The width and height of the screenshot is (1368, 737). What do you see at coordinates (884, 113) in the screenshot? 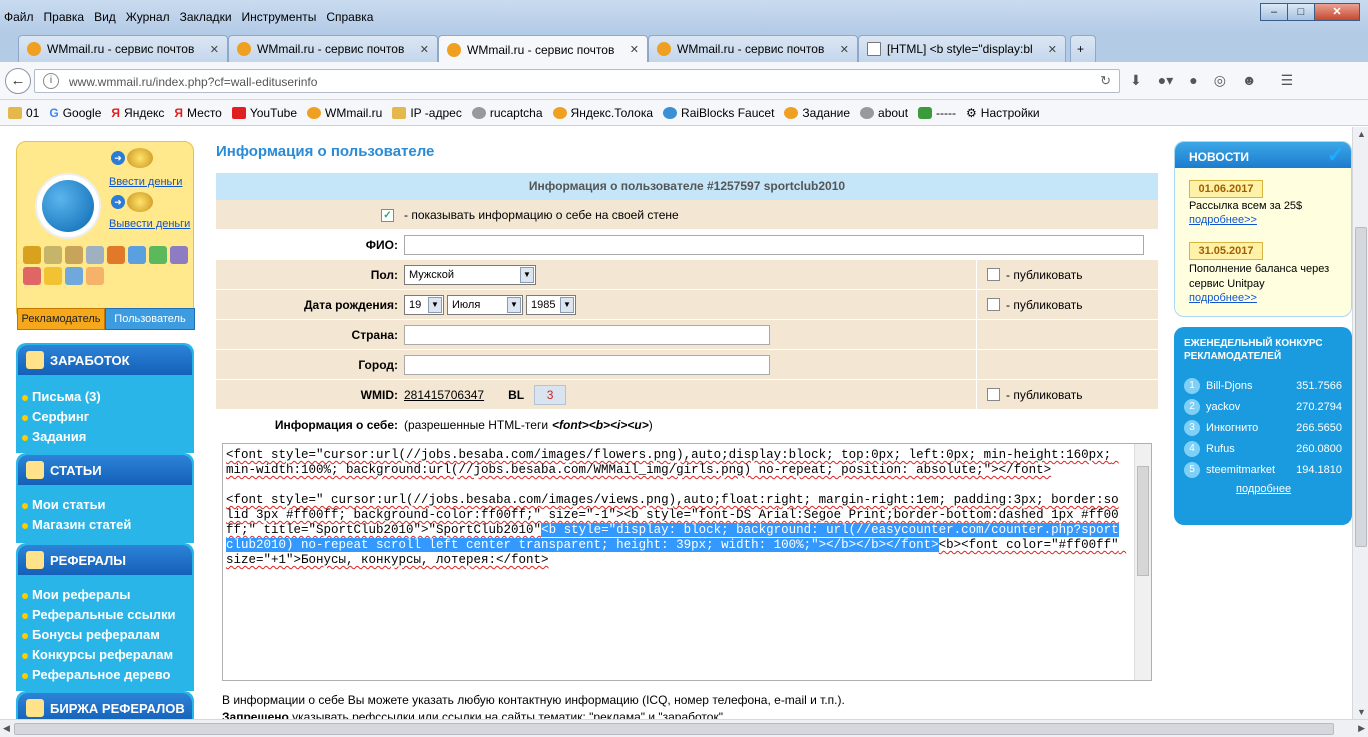
I see `bookmark-about: about` at bounding box center [884, 113].